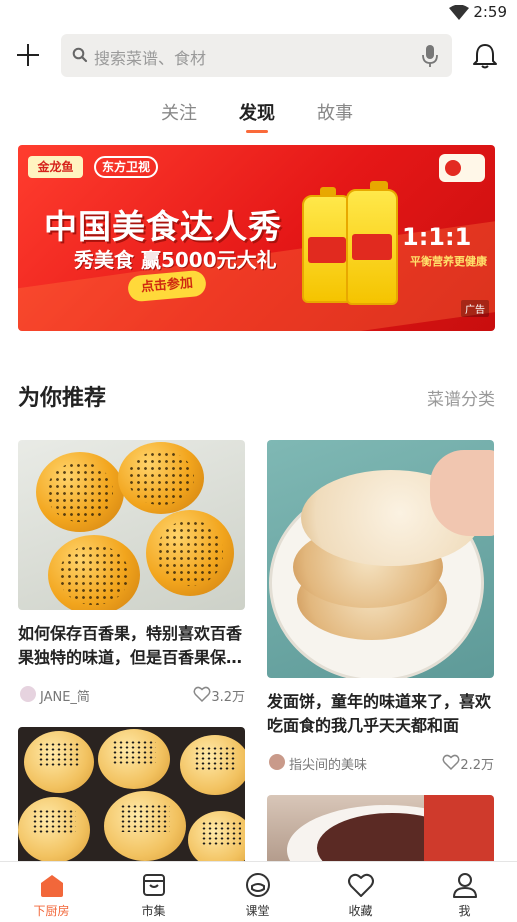 The width and height of the screenshot is (517, 922). What do you see at coordinates (131, 646) in the screenshot?
I see `recipe-title: 如何保存百香果，特别喜欢百香果独特的味道，但是百香果保存时间不长` at bounding box center [131, 646].